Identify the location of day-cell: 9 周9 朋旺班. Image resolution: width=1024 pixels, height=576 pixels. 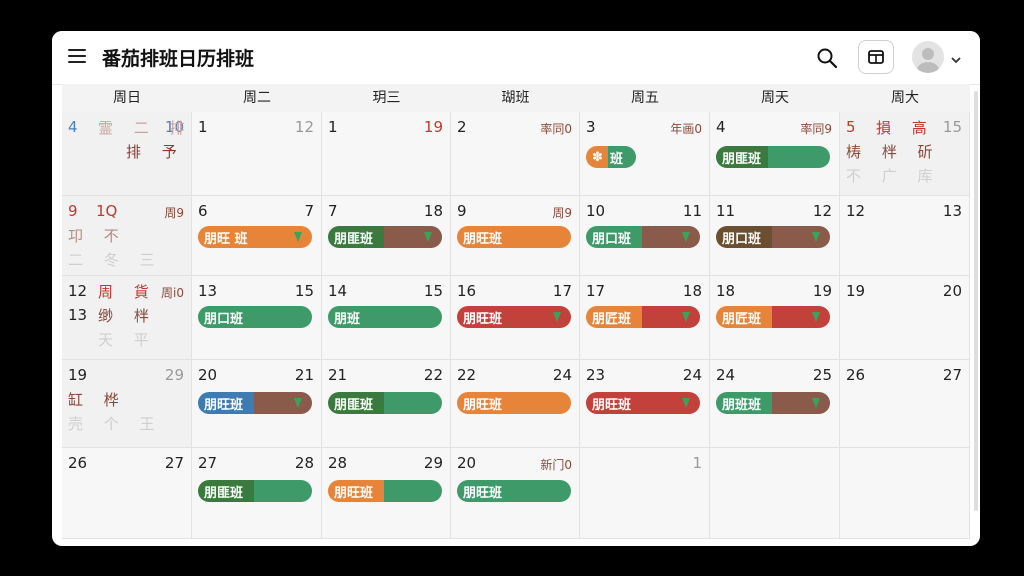
(515, 236).